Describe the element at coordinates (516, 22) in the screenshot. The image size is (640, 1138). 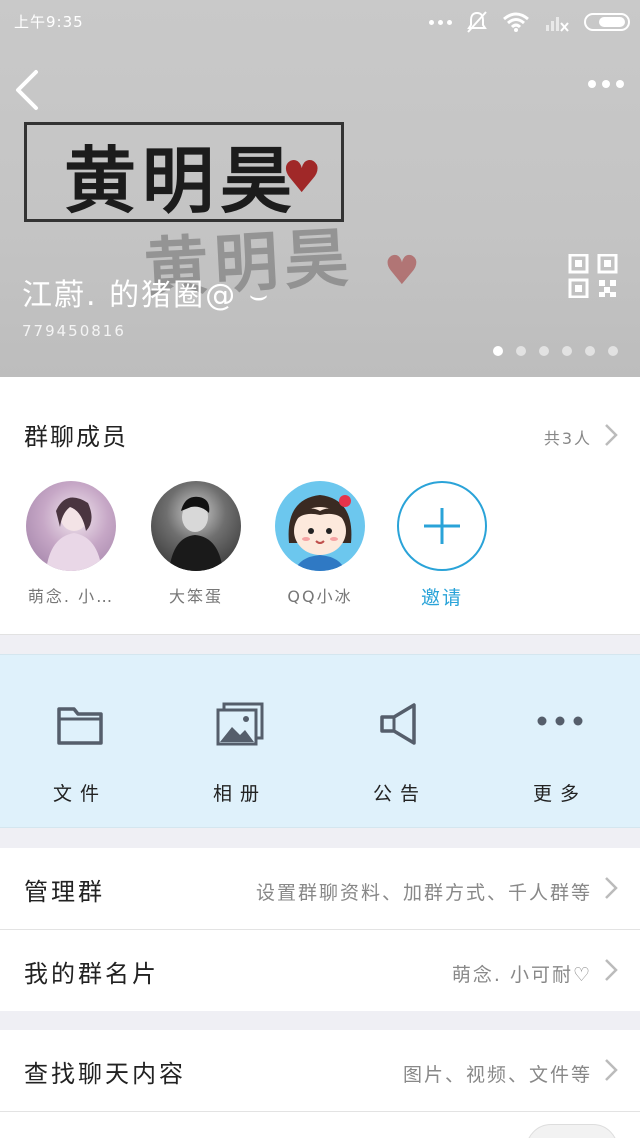
I see `wifi-icon` at that location.